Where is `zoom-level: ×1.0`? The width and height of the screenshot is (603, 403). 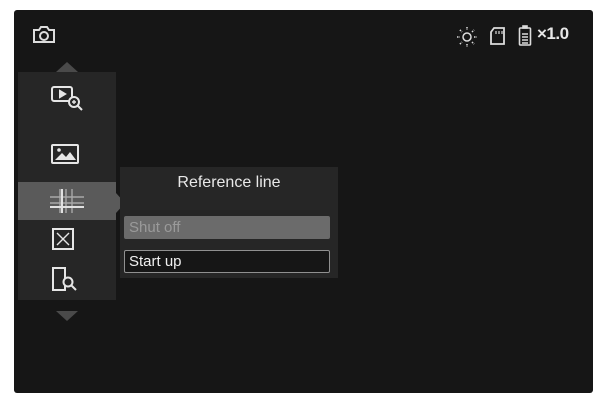 zoom-level: ×1.0 is located at coordinates (553, 33).